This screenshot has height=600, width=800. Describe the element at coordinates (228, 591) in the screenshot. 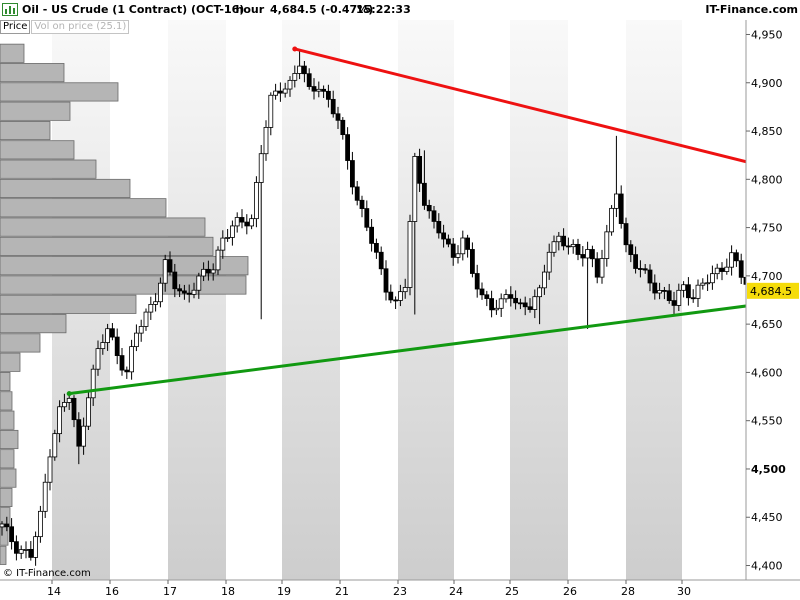

I see `x-tick-label: 18` at that location.